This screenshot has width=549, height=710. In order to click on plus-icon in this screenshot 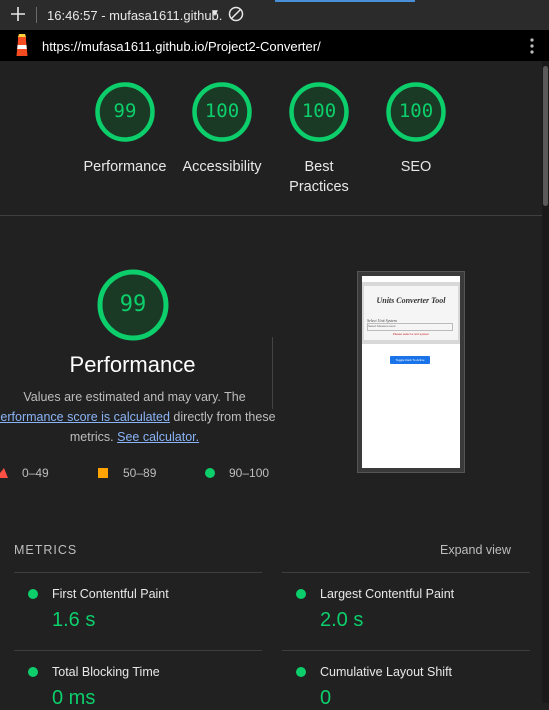, I will do `click(18, 14)`.